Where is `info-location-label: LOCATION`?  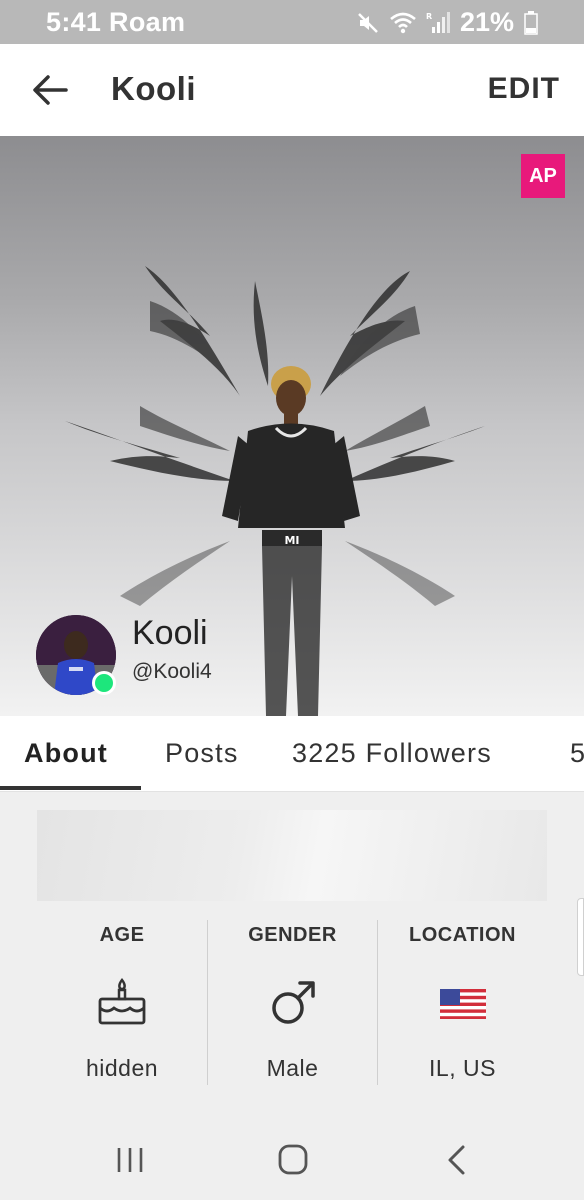
info-location-label: LOCATION is located at coordinates (462, 935).